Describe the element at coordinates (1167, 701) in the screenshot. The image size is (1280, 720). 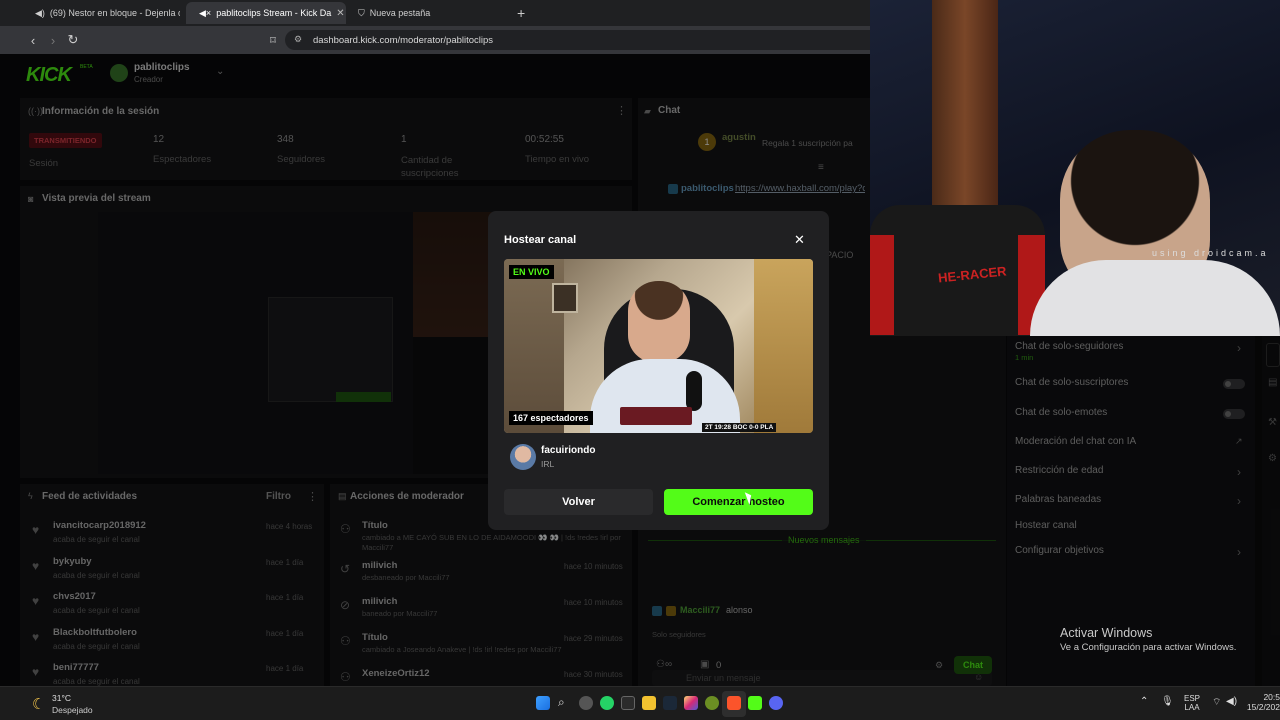
I see `microphone-icon: 🎙` at that location.